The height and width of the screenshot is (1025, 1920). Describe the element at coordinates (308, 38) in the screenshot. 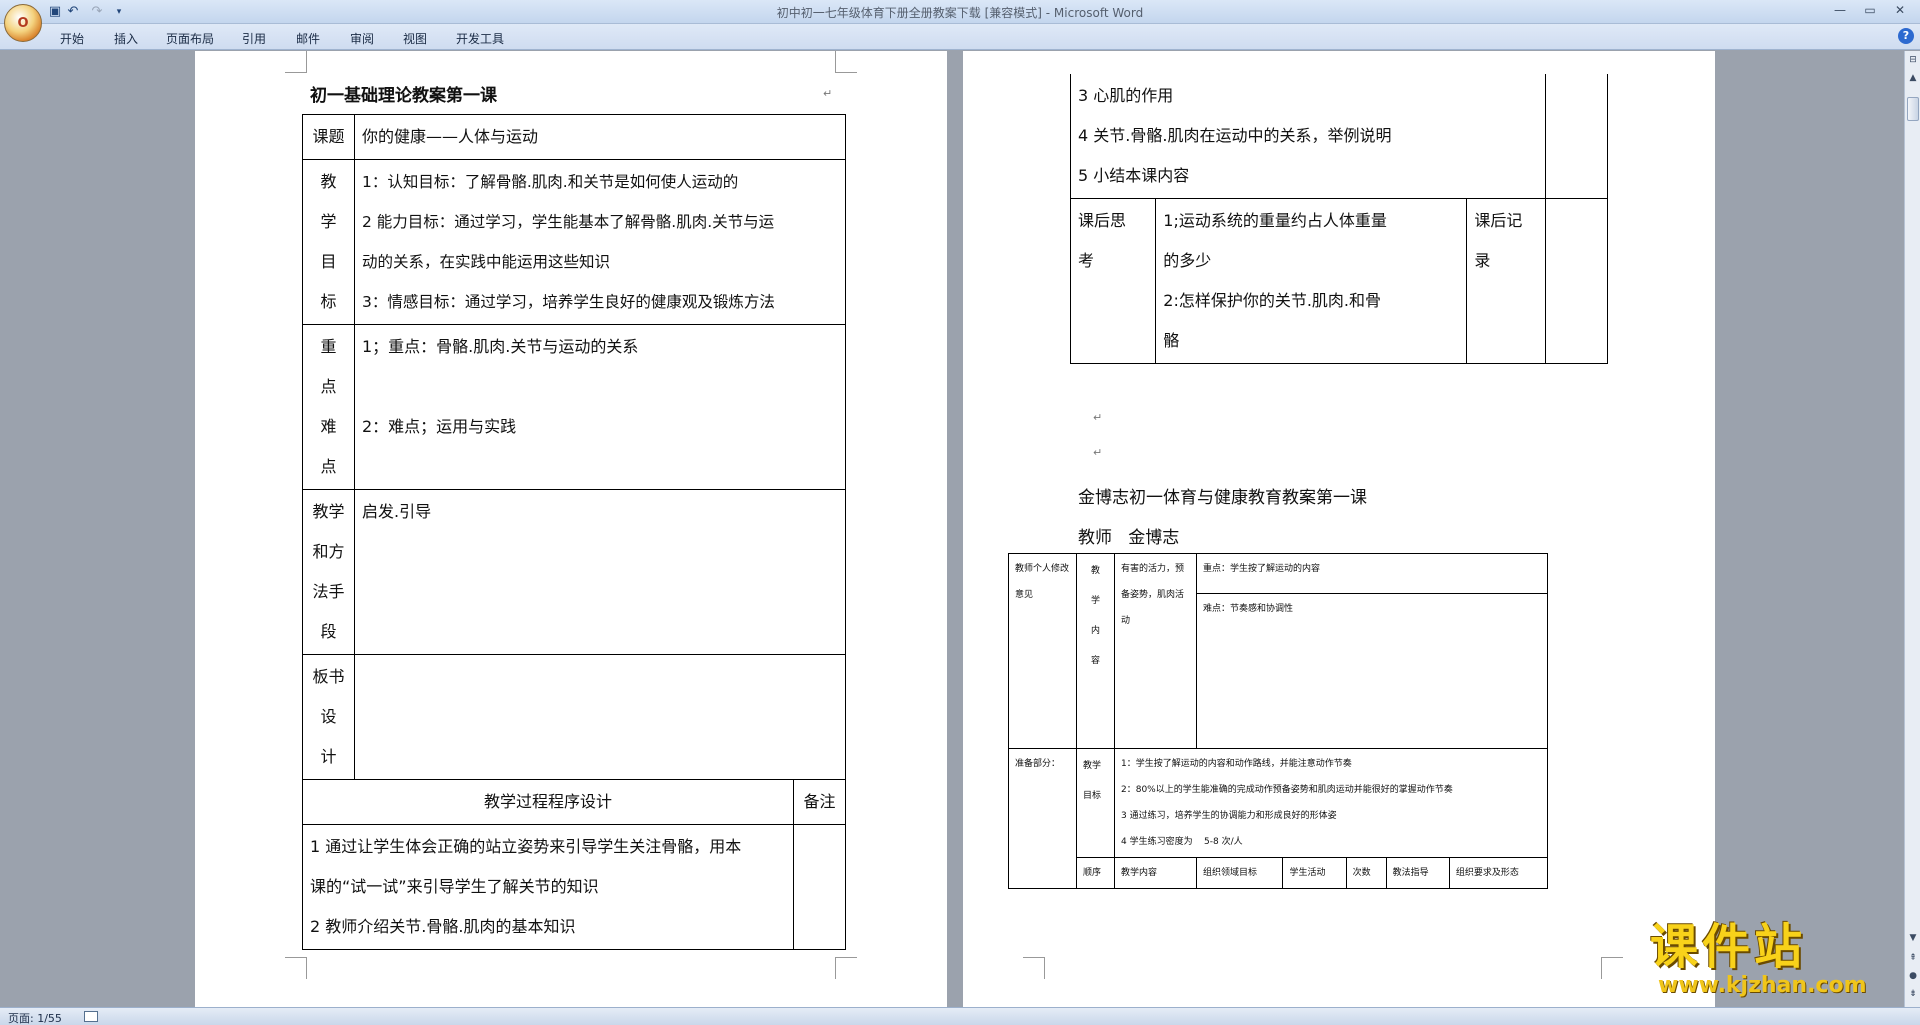

I see `tab-mailings: 邮件` at that location.